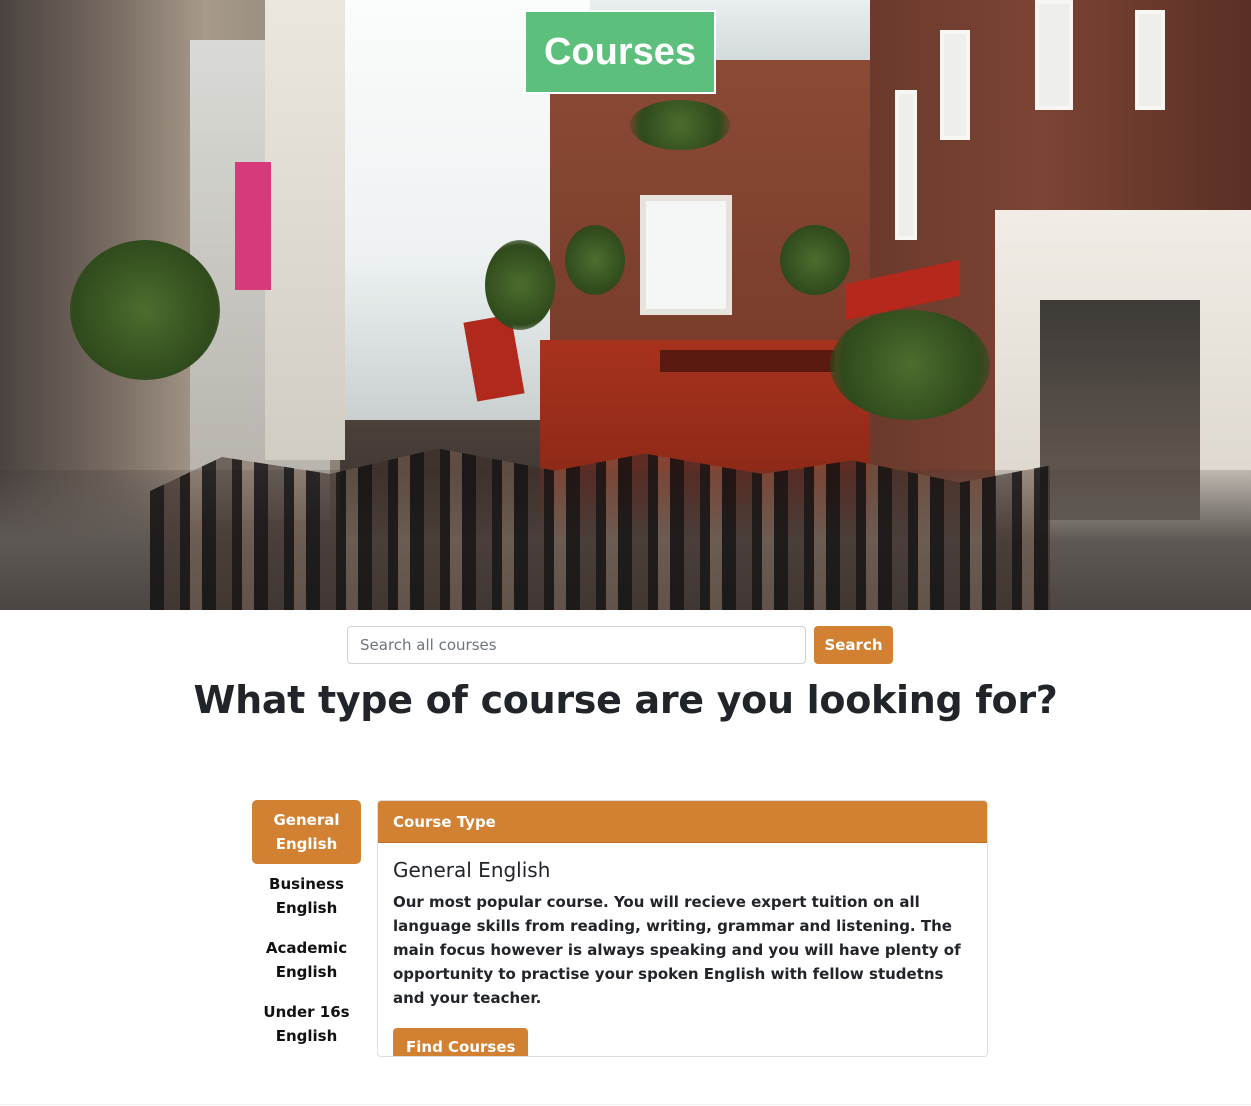  Describe the element at coordinates (853, 645) in the screenshot. I see `search-button: Search` at that location.